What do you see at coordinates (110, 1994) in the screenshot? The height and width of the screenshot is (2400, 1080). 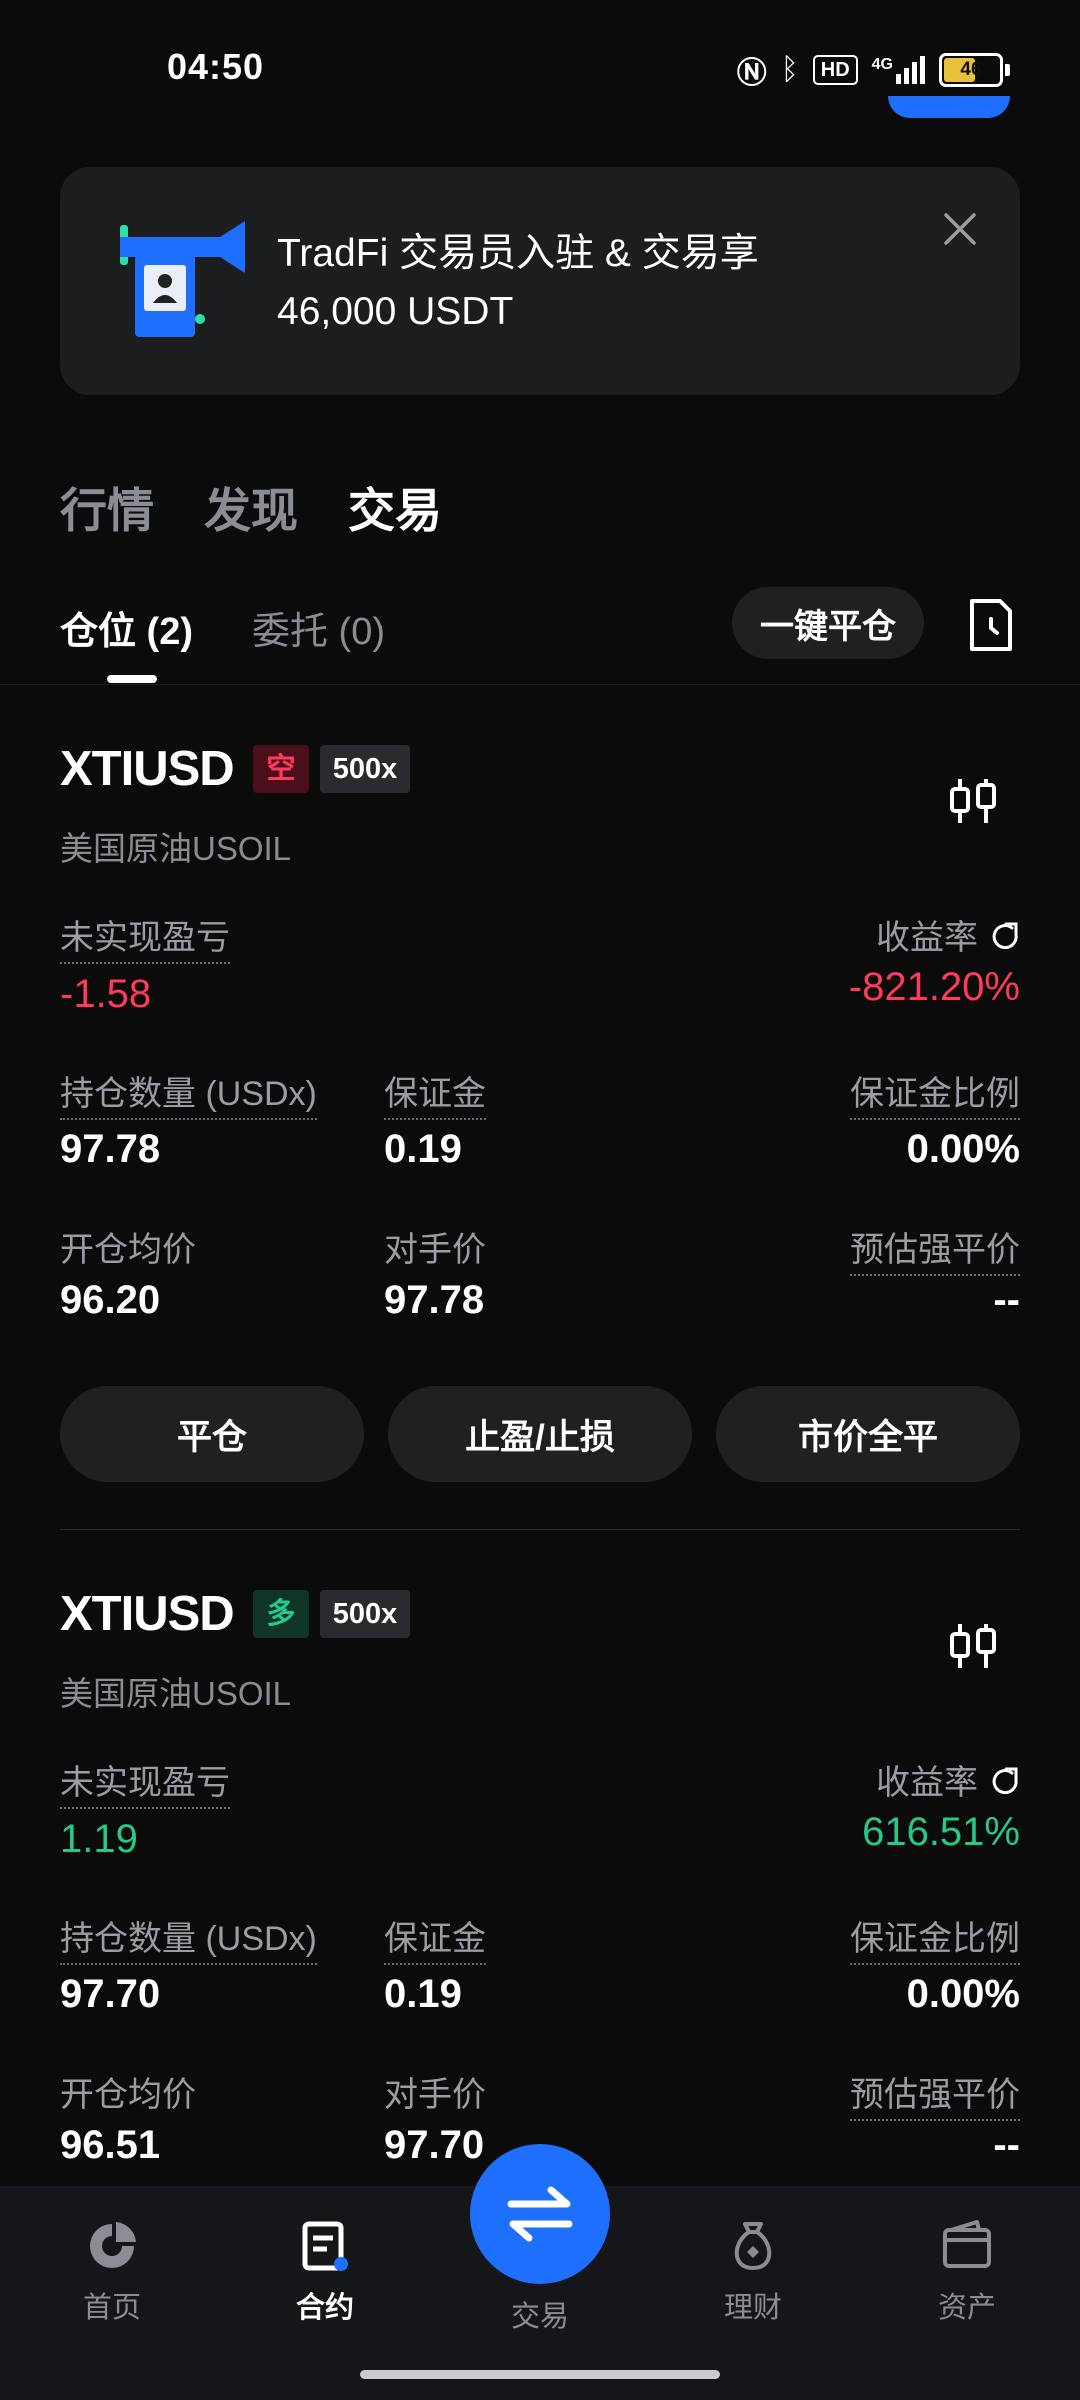 I see `position-qty-value: 97.70` at bounding box center [110, 1994].